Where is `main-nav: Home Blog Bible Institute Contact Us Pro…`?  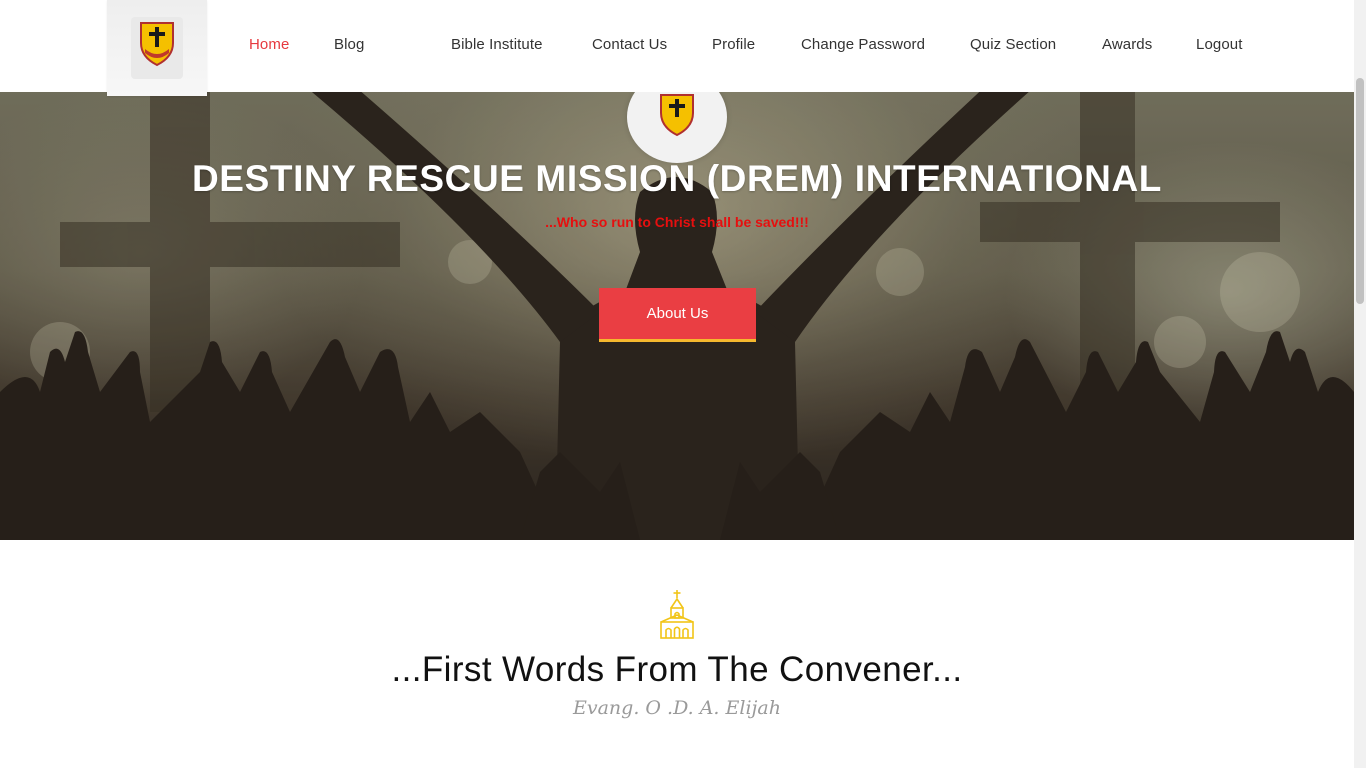 main-nav: Home Blog Bible Institute Contact Us Pro… is located at coordinates (677, 46).